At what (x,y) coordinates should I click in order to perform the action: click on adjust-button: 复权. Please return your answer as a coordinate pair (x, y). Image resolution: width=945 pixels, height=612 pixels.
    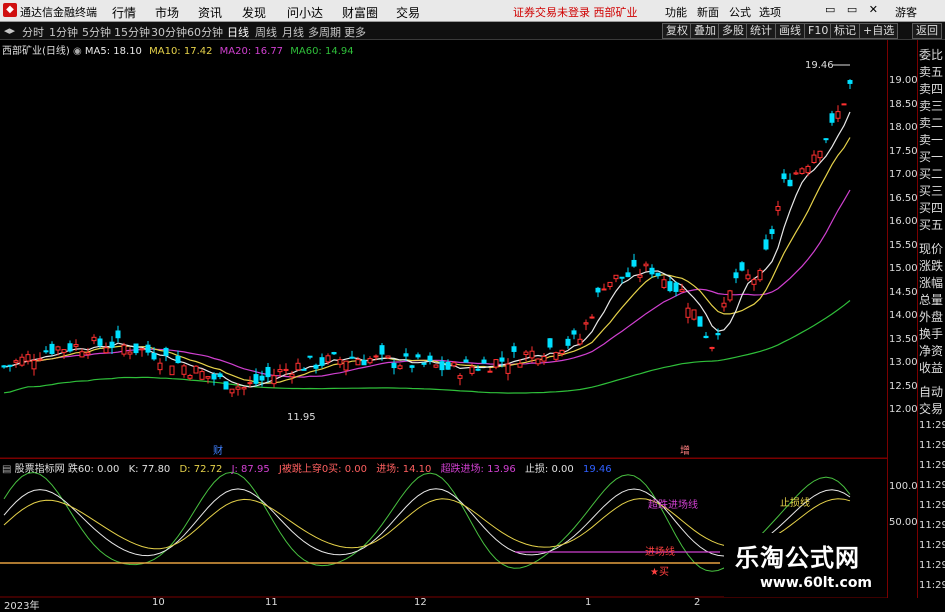
    Looking at the image, I should click on (677, 31).